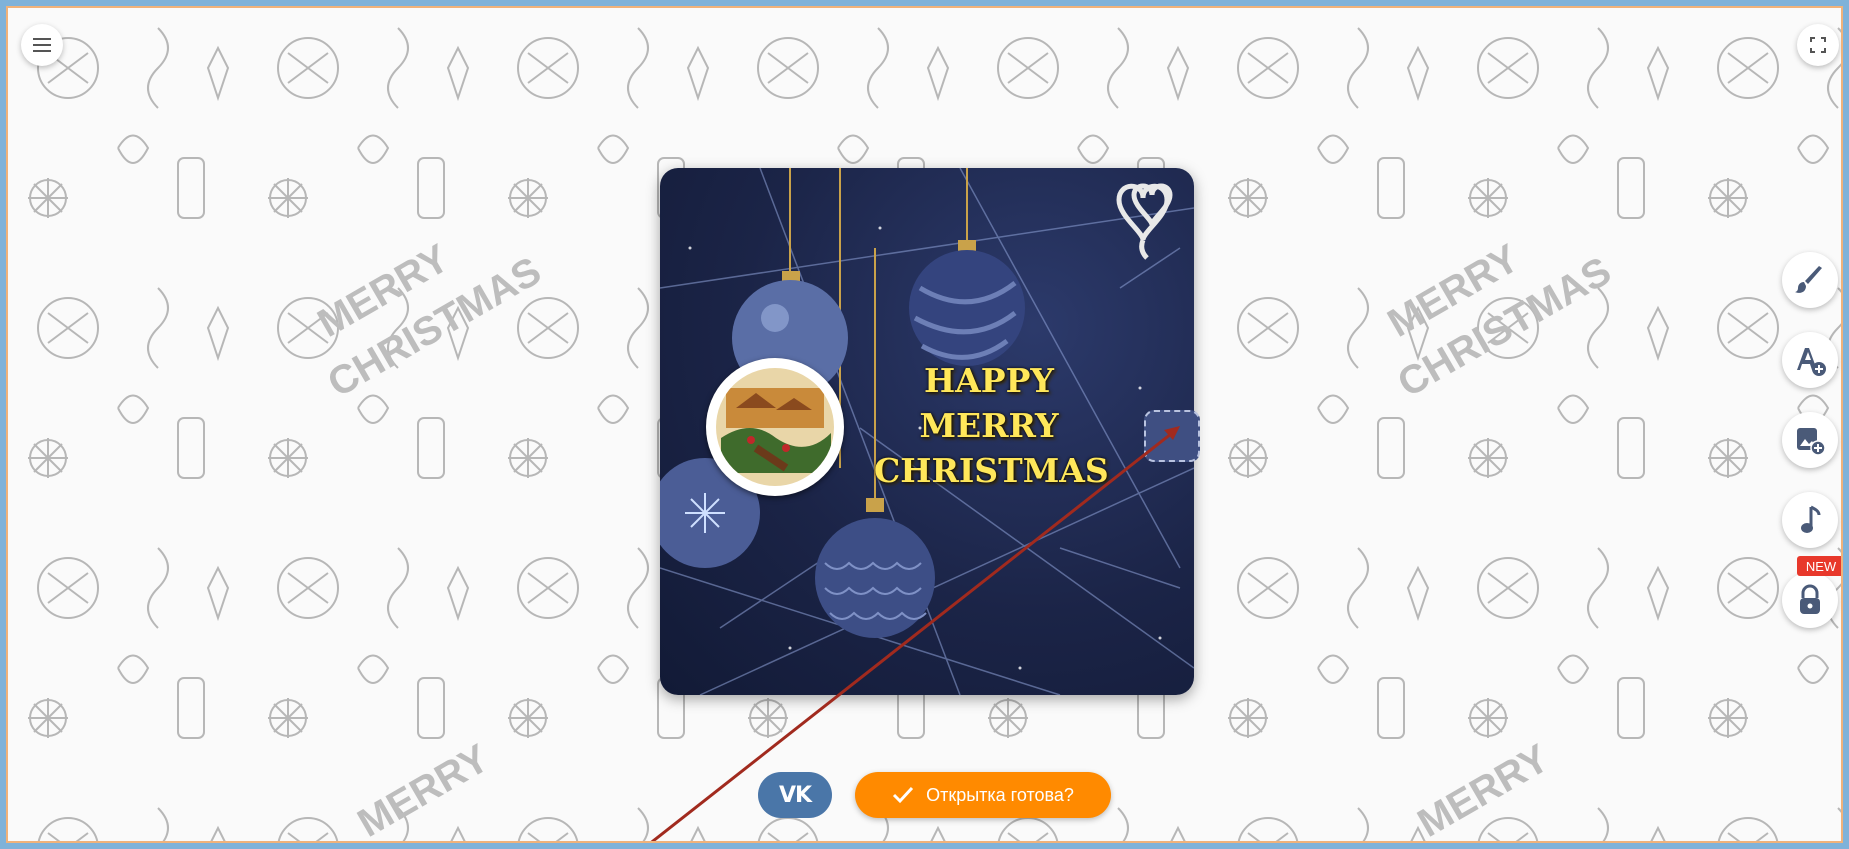 This screenshot has width=1849, height=849. I want to click on menu-button, so click(42, 45).